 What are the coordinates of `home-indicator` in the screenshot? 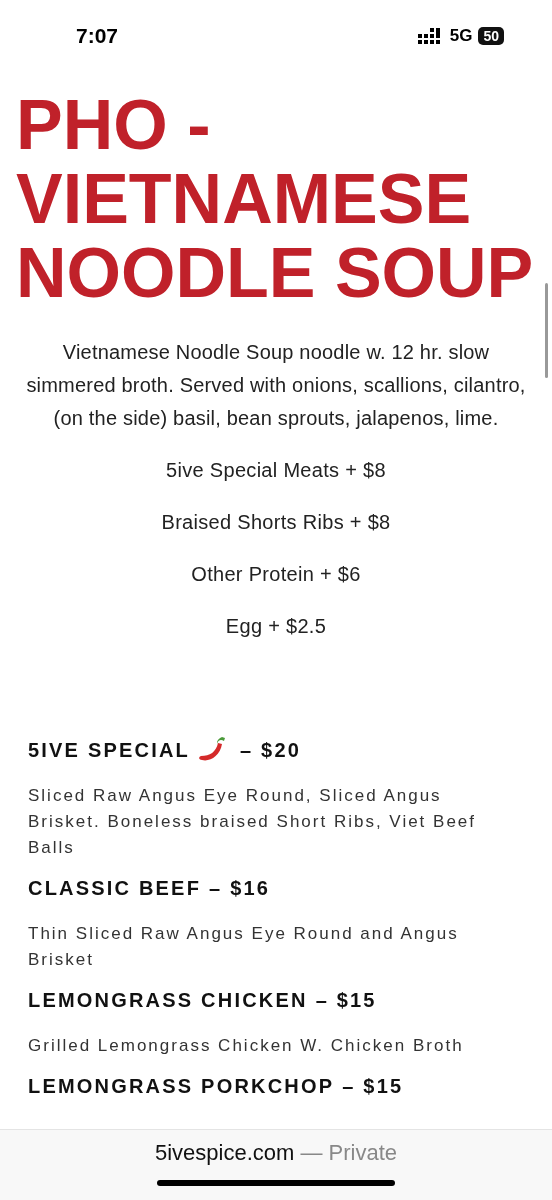 It's located at (276, 1183).